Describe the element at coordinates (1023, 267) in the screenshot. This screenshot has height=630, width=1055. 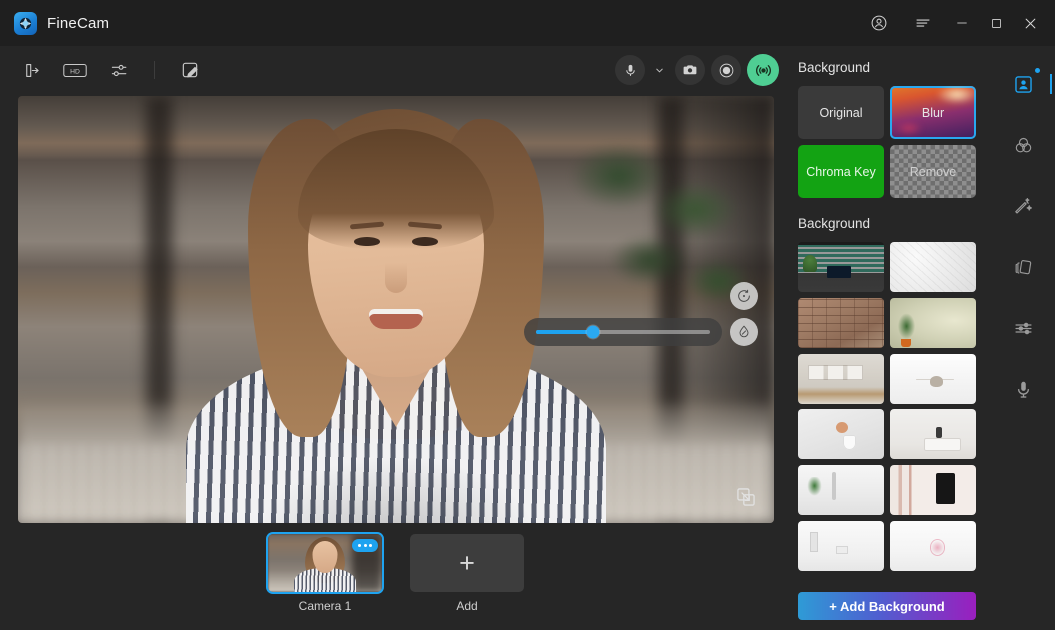
I see `rail-item-overlays` at that location.